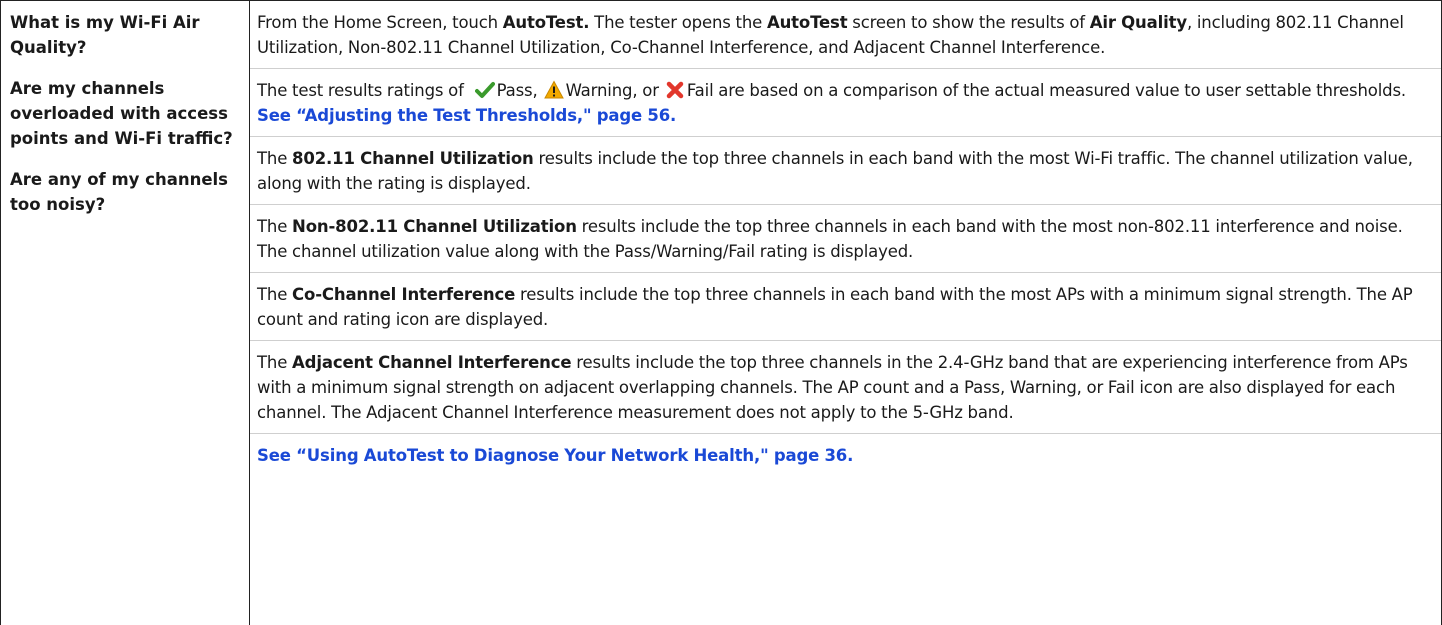 The image size is (1442, 625). Describe the element at coordinates (119, 192) in the screenshot. I see `question-channels-noisy: Are any of my channels too noisy?` at that location.